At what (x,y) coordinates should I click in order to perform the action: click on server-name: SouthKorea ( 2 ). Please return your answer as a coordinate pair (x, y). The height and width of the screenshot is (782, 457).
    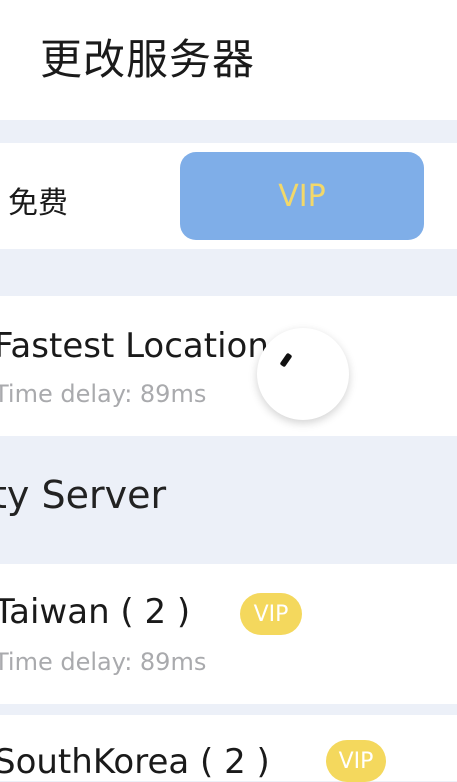
    Looking at the image, I should click on (135, 762).